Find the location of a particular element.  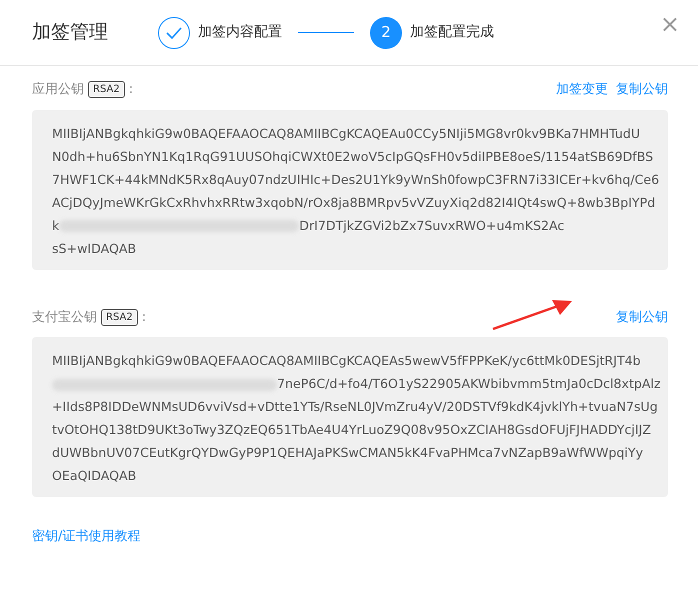

section-label: 支付宝公钥 is located at coordinates (64, 317).